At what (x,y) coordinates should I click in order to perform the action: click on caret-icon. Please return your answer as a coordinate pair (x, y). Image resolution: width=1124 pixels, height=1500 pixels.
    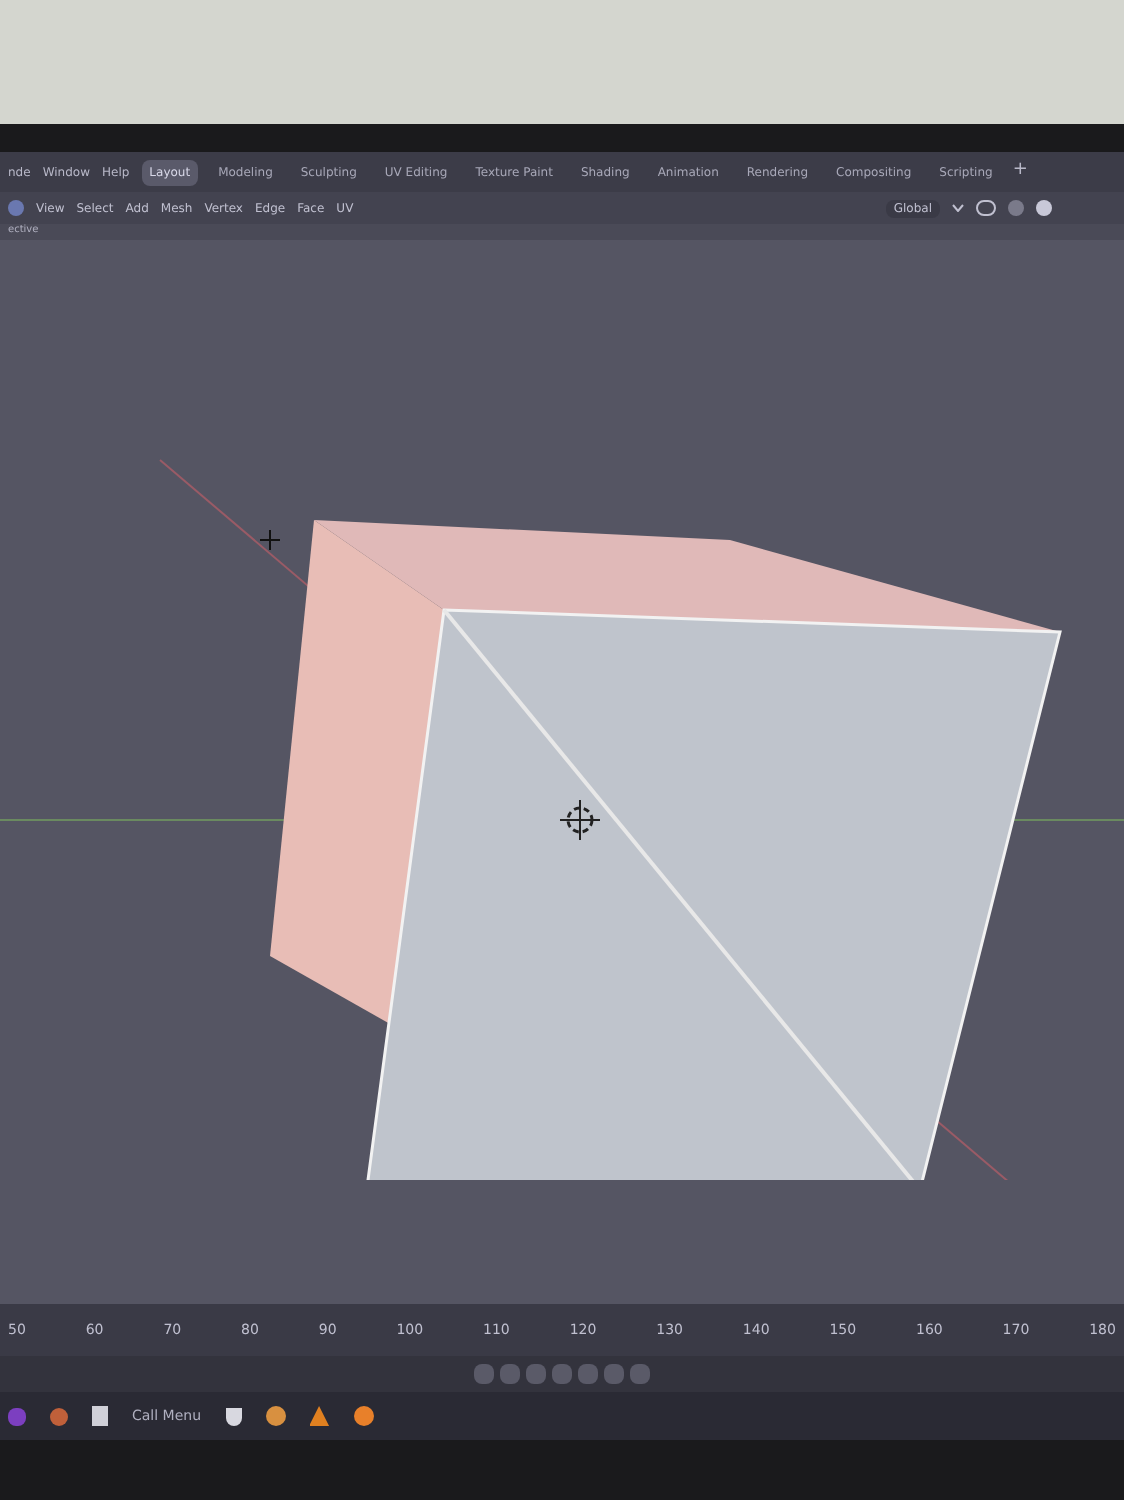
    Looking at the image, I should click on (958, 208).